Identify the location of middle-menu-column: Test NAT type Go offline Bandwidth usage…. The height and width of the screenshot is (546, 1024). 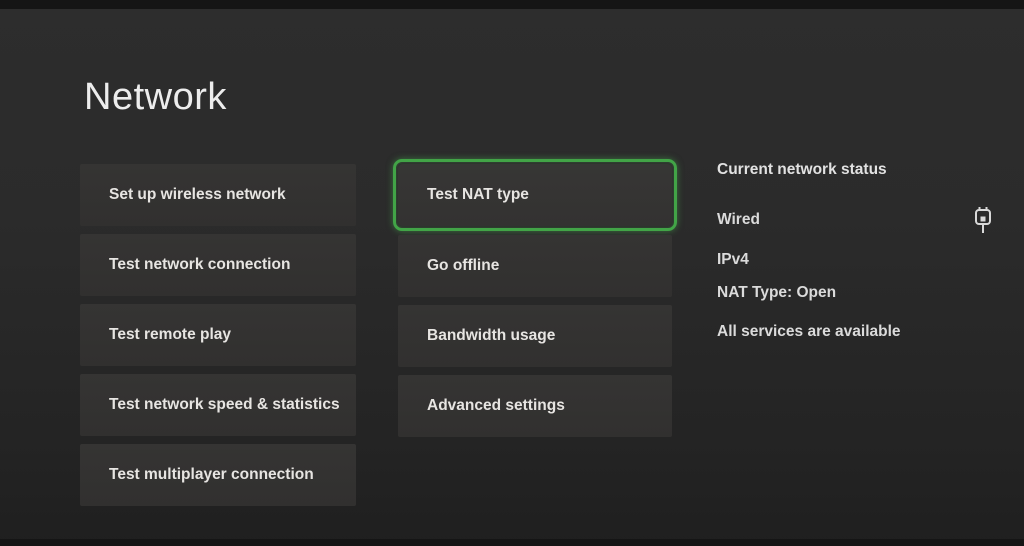
(535, 302).